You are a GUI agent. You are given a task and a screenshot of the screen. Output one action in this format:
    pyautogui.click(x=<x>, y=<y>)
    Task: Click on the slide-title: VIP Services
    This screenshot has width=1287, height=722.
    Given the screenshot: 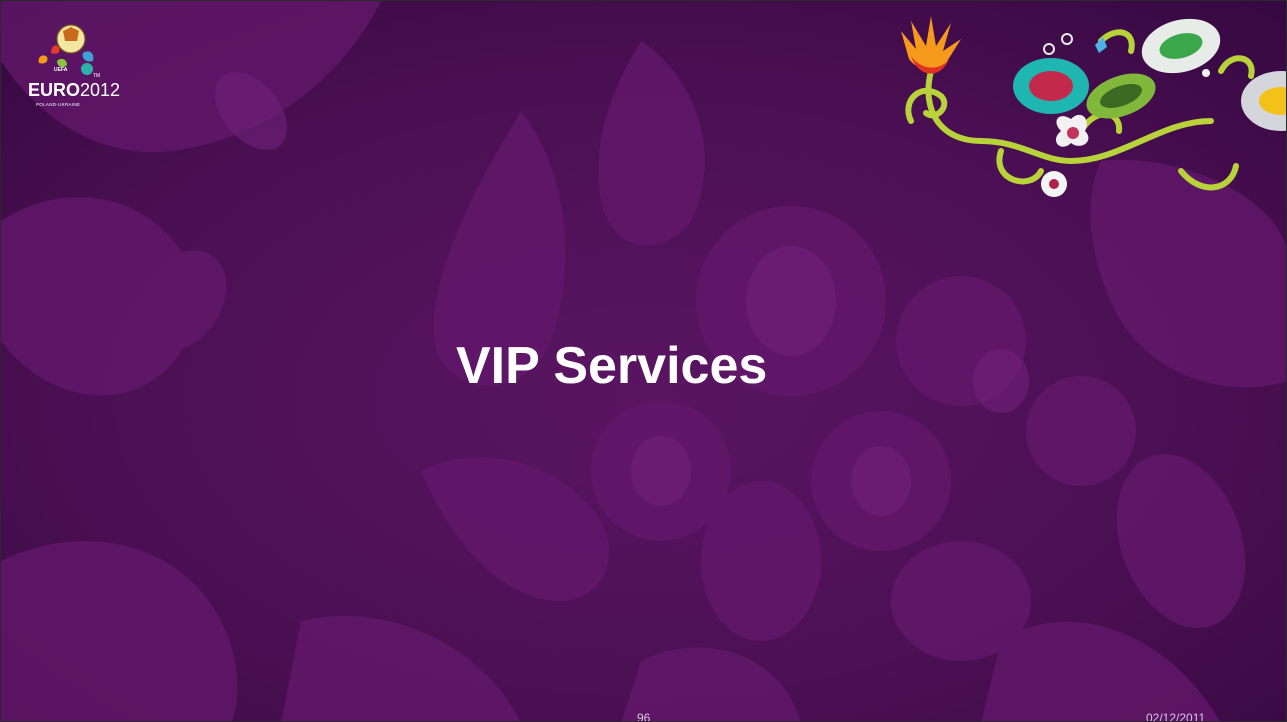 What is the action you would take?
    pyautogui.click(x=612, y=366)
    